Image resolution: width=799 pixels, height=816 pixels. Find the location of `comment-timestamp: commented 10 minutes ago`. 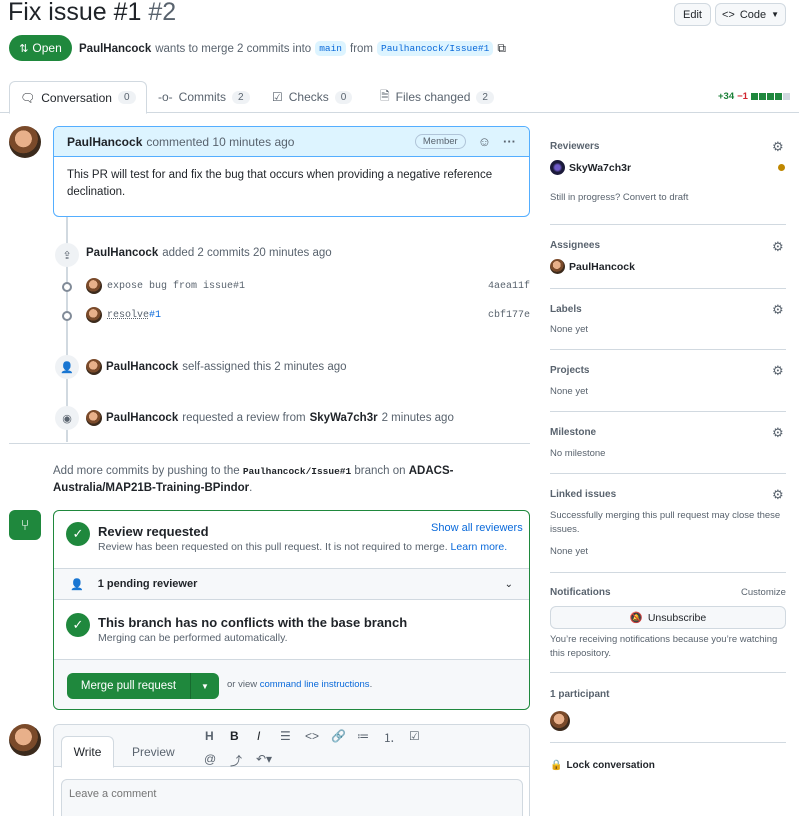

comment-timestamp: commented 10 minutes ago is located at coordinates (220, 142).